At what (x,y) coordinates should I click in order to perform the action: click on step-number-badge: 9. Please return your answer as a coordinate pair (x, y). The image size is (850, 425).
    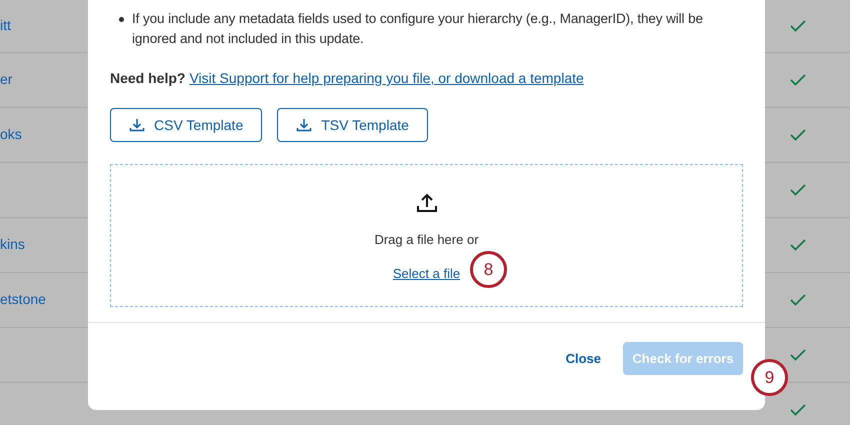
    Looking at the image, I should click on (769, 377).